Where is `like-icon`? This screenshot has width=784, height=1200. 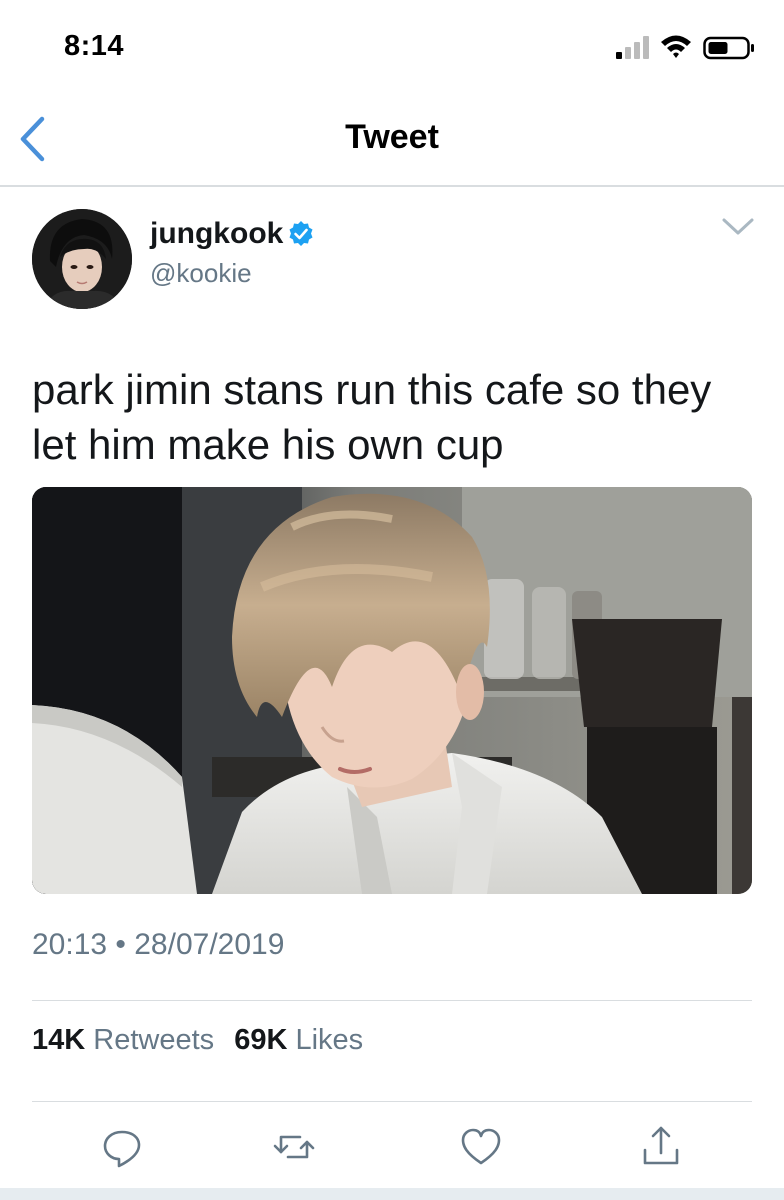
like-icon is located at coordinates (481, 1147).